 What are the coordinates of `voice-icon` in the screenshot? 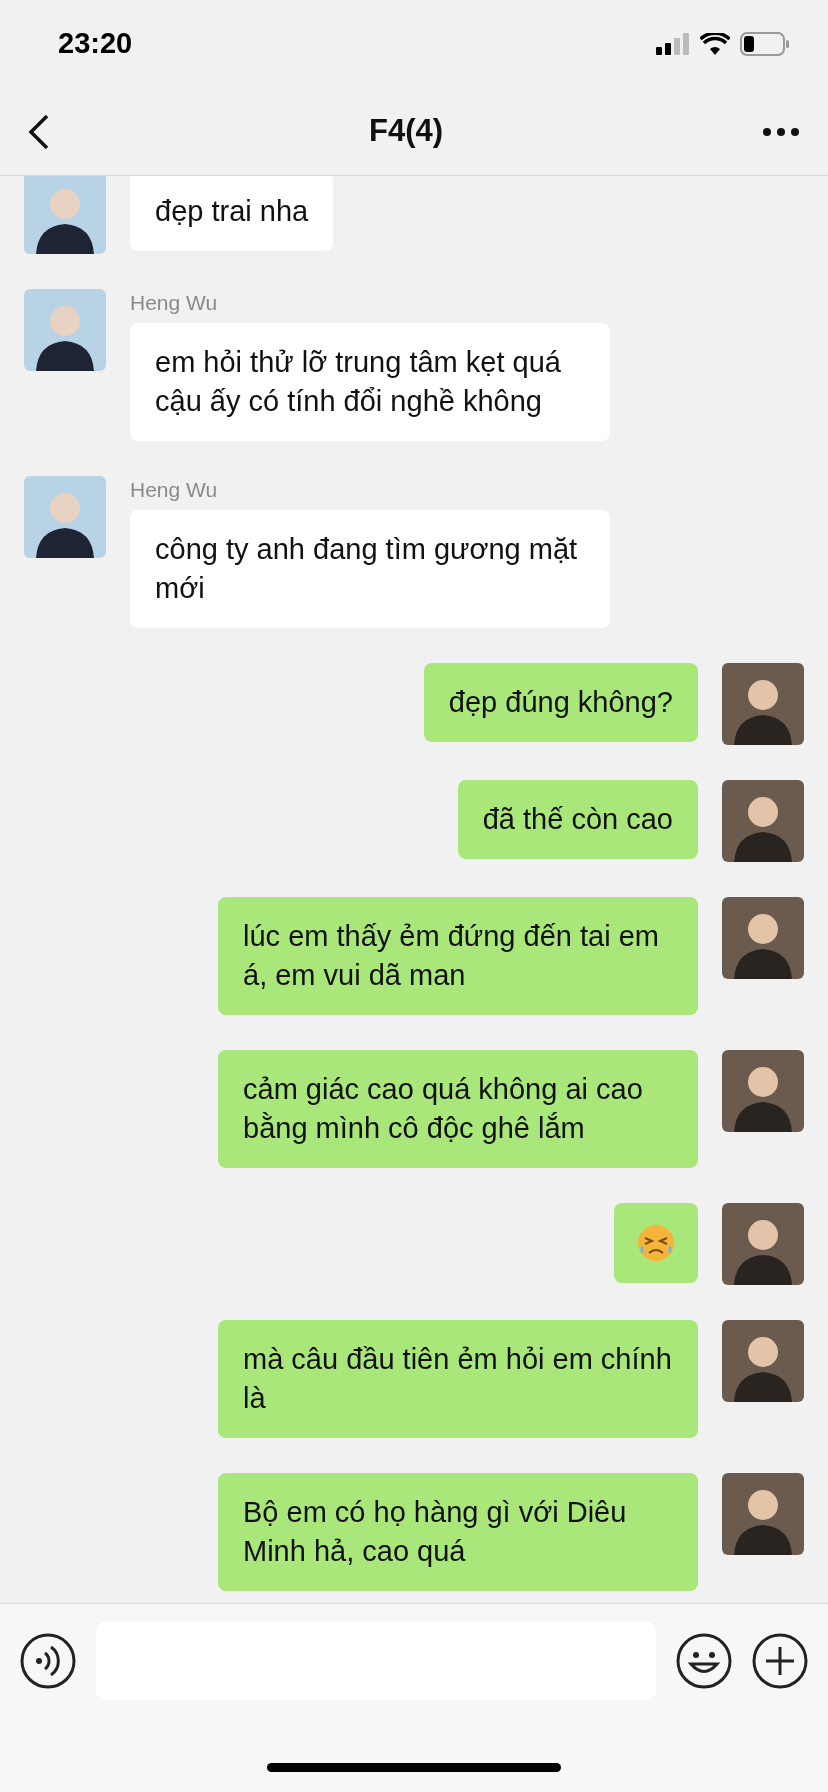 It's located at (48, 1661).